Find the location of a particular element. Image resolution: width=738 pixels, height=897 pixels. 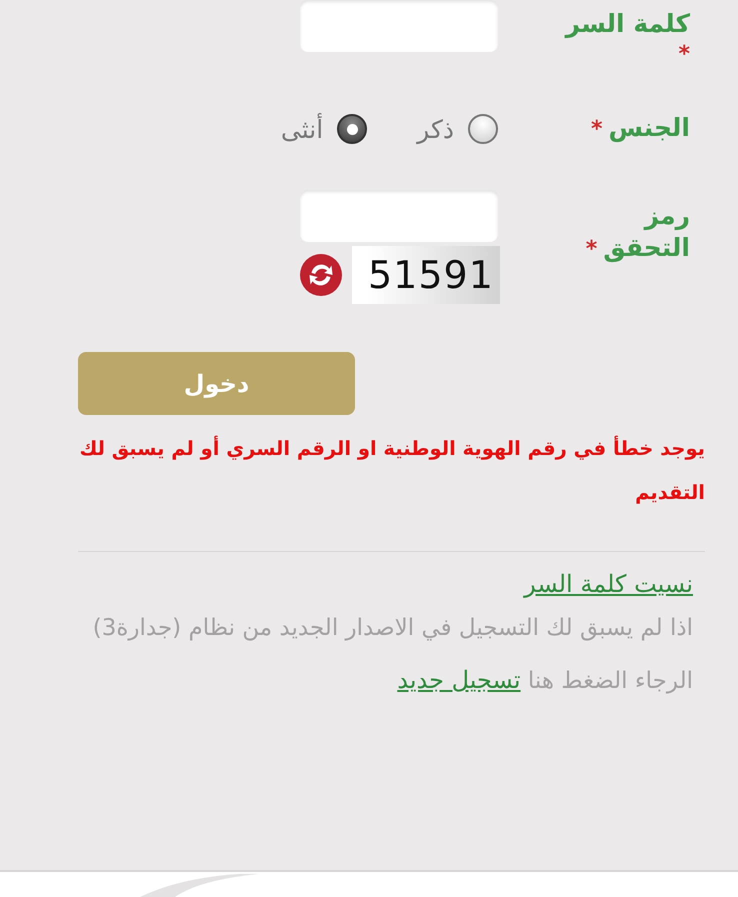

field-label: الجنس is located at coordinates (649, 127).